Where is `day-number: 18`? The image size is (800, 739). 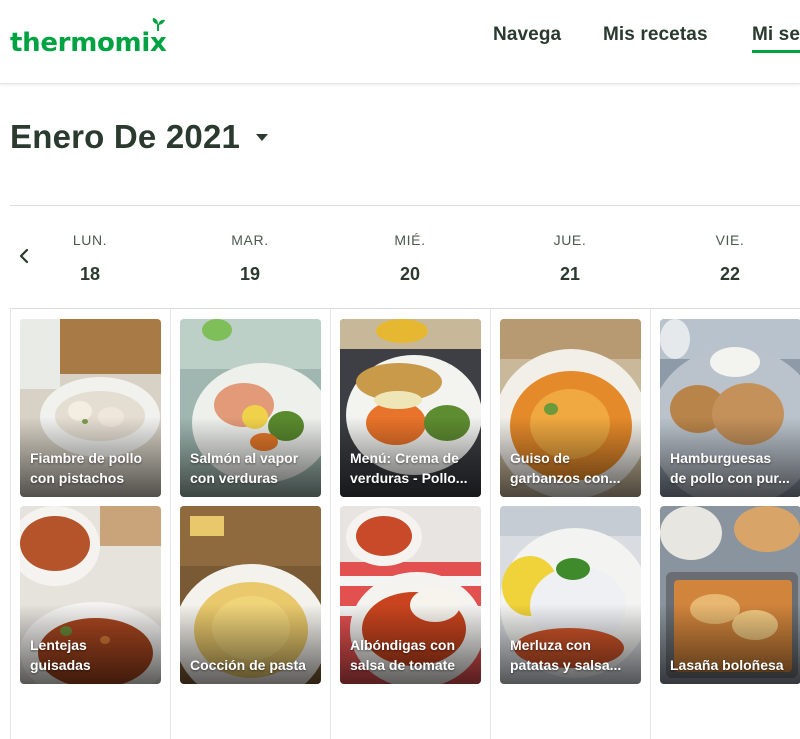
day-number: 18 is located at coordinates (90, 274).